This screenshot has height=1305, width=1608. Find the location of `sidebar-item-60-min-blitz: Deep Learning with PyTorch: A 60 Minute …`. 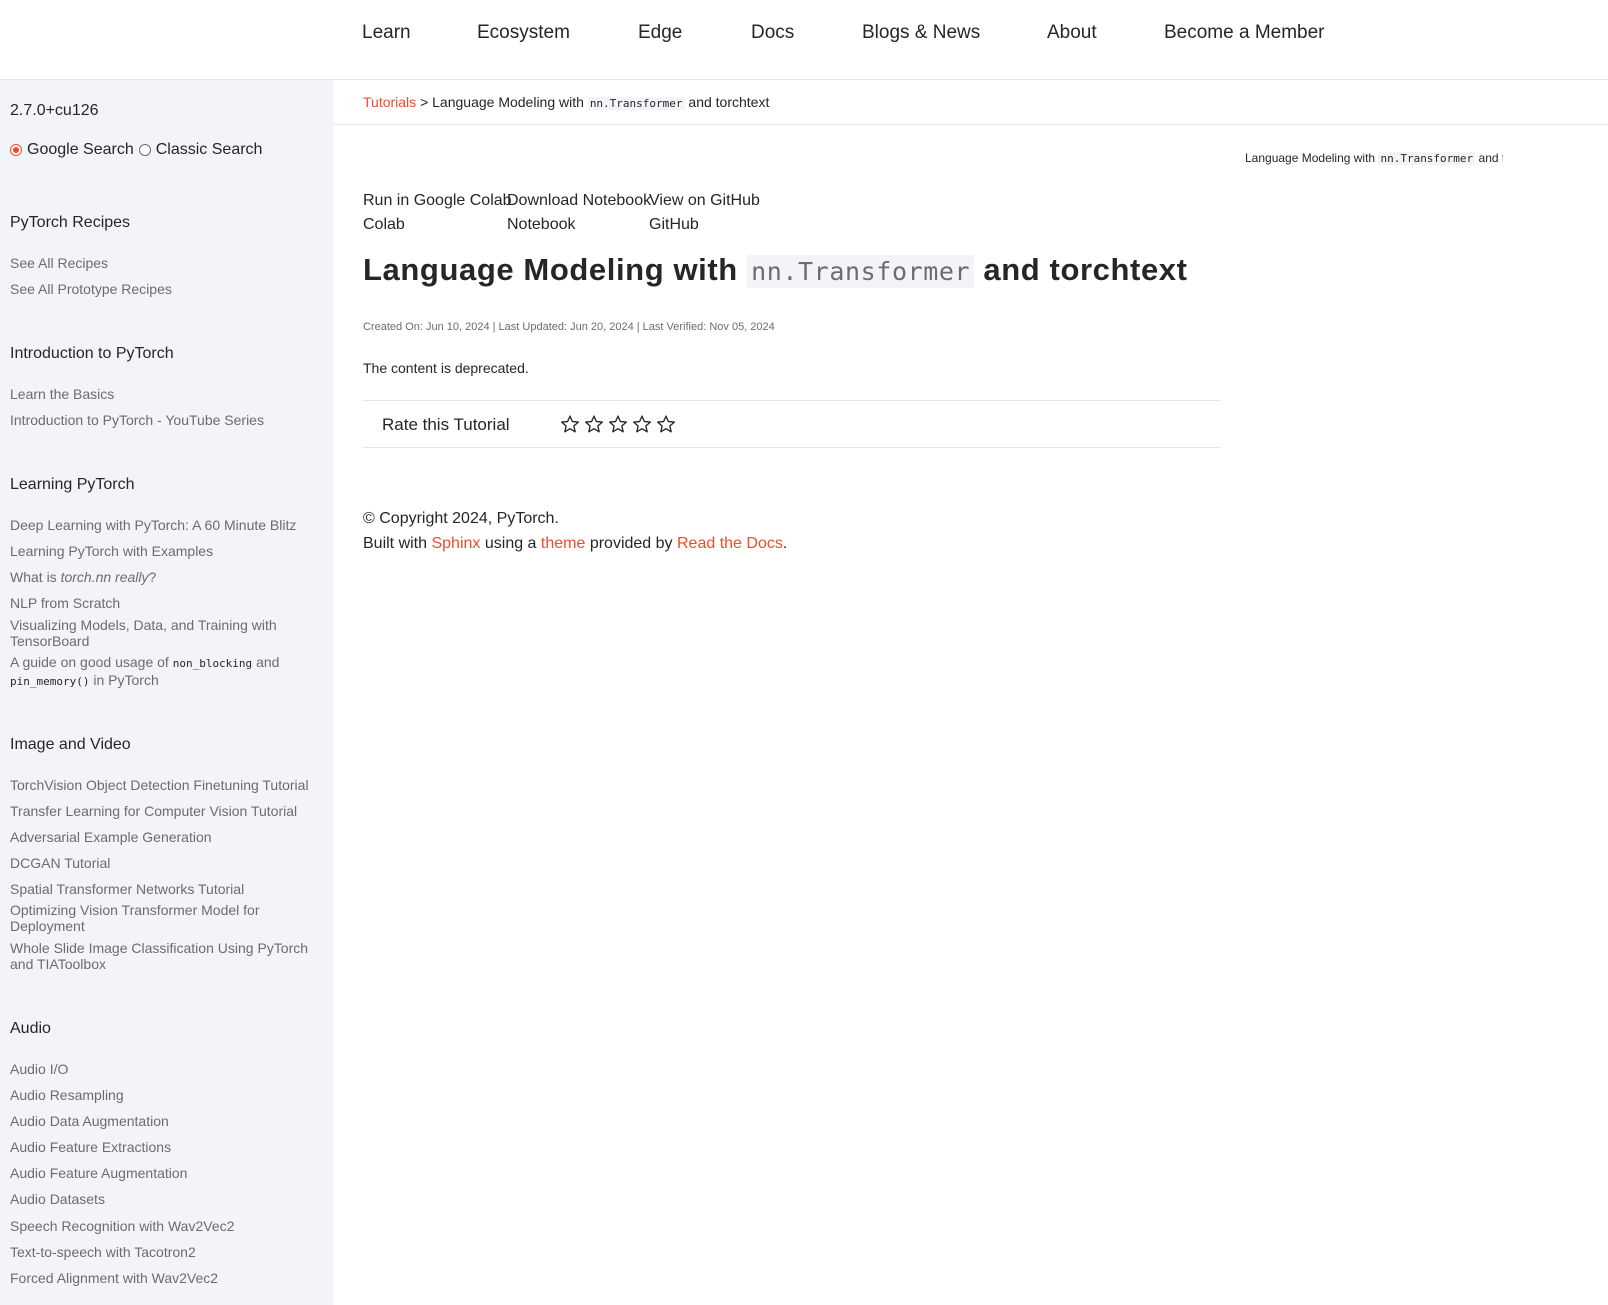

sidebar-item-60-min-blitz: Deep Learning with PyTorch: A 60 Minute … is located at coordinates (165, 525).